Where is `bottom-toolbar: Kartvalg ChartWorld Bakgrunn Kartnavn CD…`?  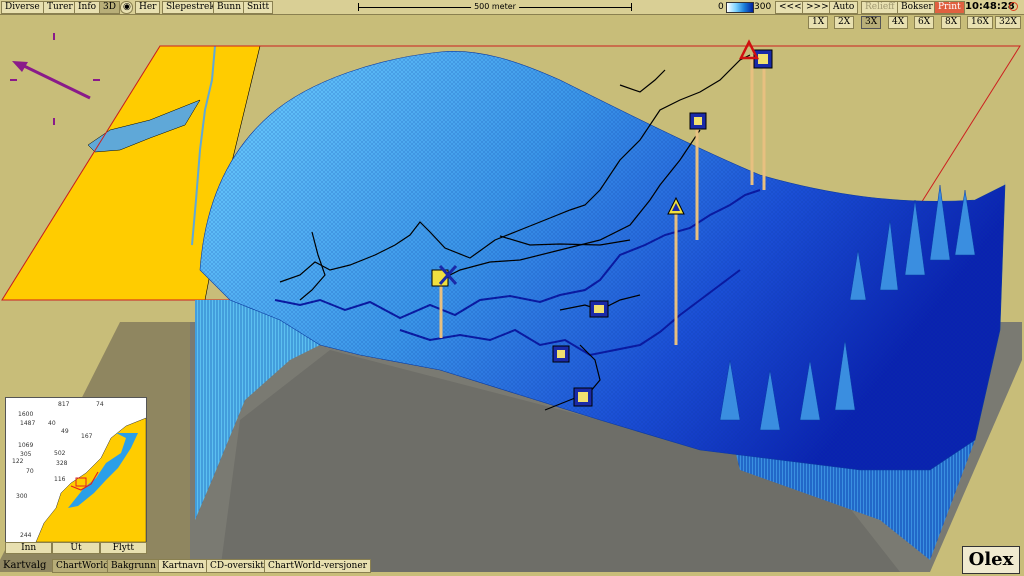
bottom-toolbar: Kartvalg ChartWorld Bakgrunn Kartnavn CD… is located at coordinates (185, 566).